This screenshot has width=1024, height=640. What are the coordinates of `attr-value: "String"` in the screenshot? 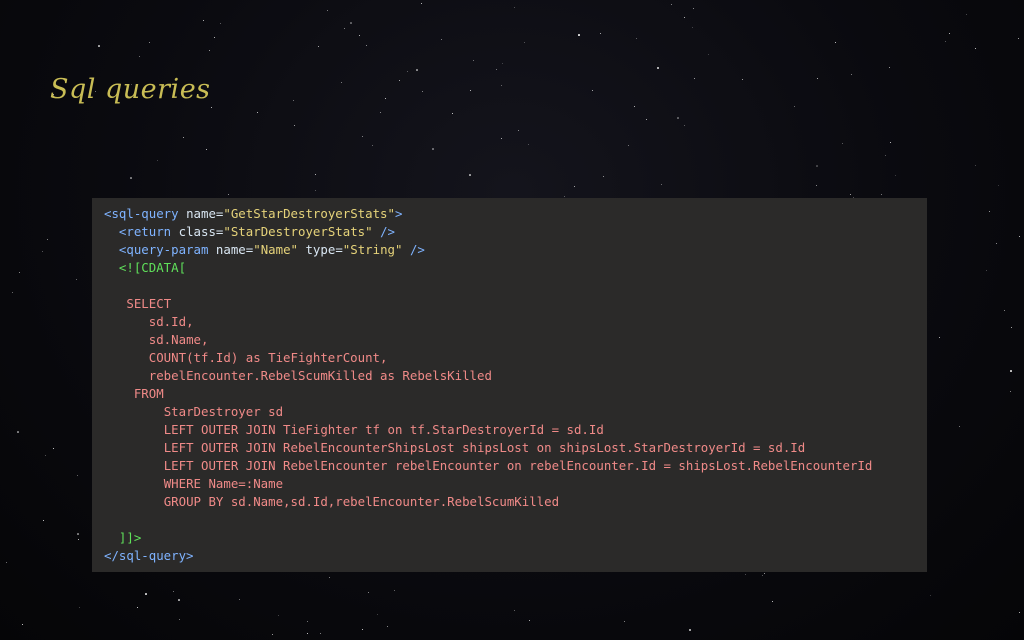 It's located at (372, 249).